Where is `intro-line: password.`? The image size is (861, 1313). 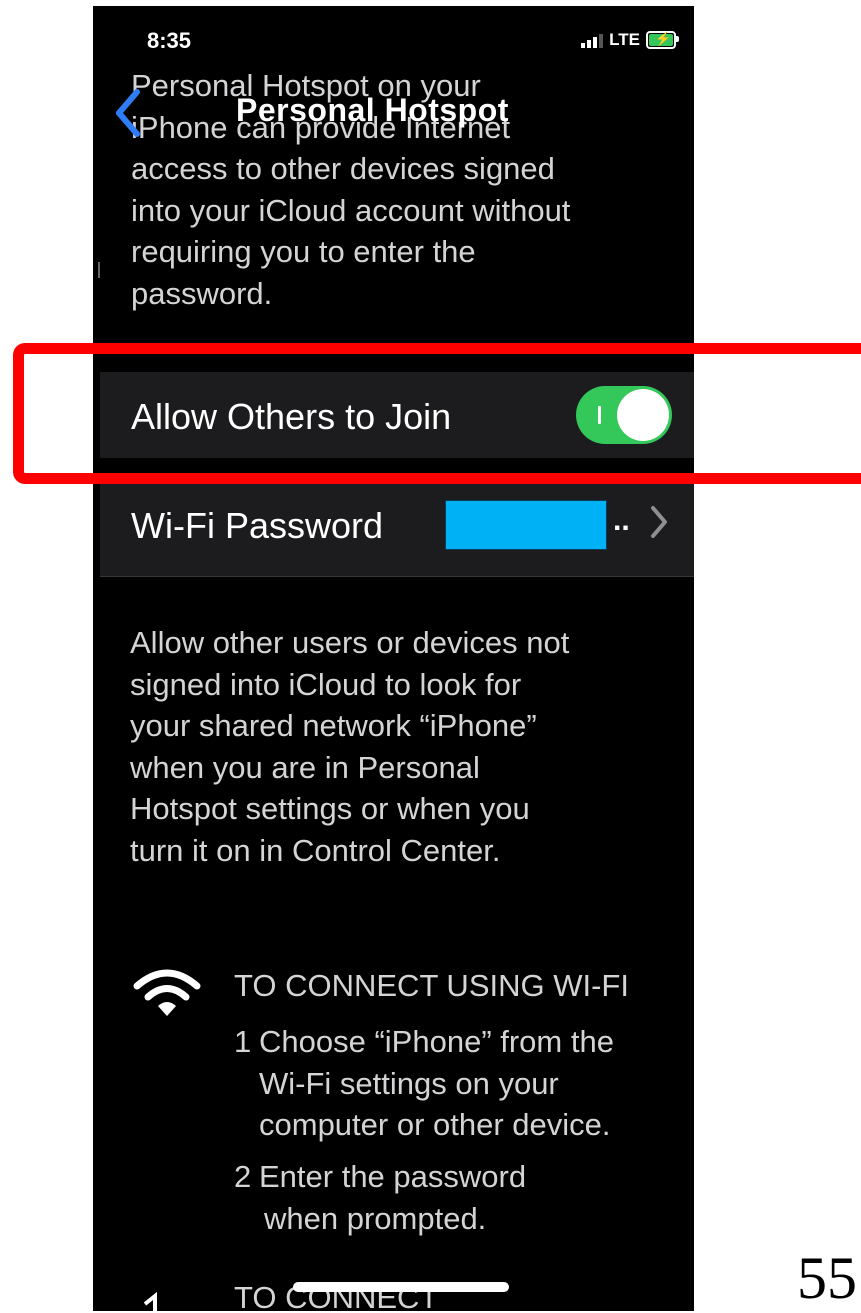 intro-line: password. is located at coordinates (202, 293).